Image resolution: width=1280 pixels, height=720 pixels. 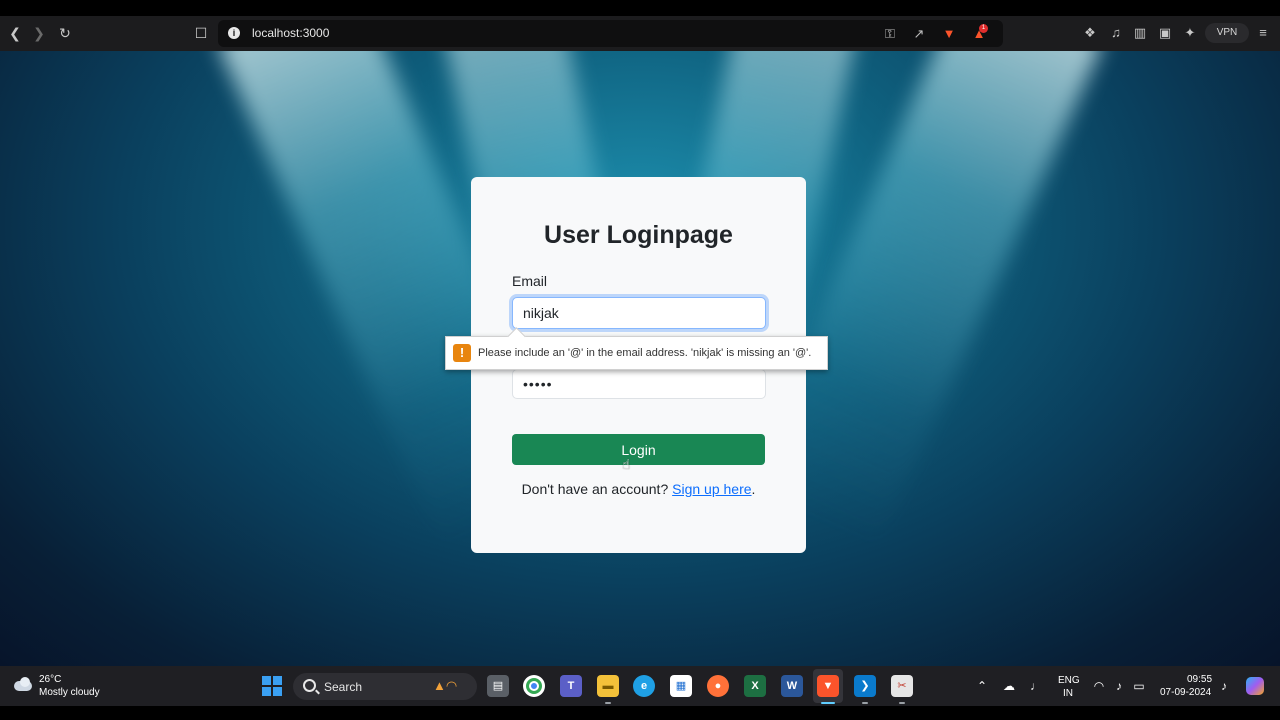 I want to click on password-field, so click(x=639, y=384).